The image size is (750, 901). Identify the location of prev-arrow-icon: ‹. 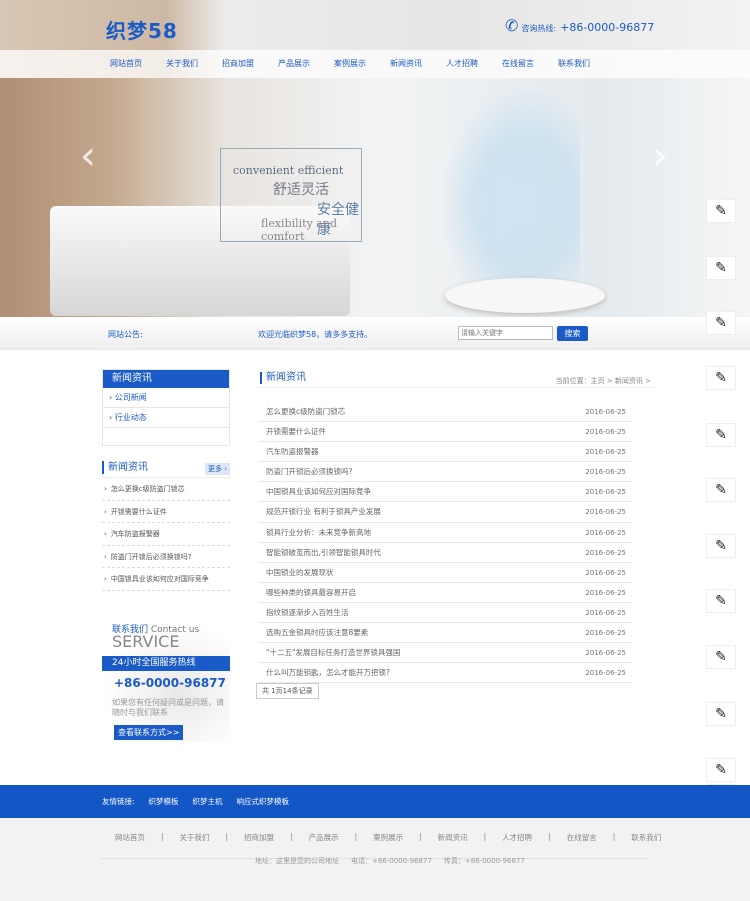
(88, 156).